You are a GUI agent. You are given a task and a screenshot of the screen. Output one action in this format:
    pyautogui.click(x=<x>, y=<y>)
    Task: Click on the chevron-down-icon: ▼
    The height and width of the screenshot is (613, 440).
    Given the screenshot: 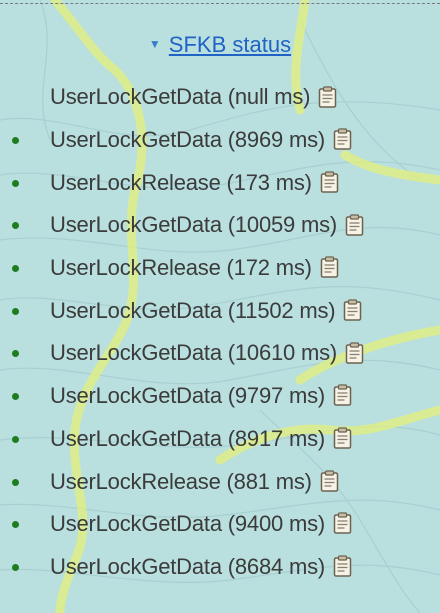 What is the action you would take?
    pyautogui.click(x=155, y=44)
    